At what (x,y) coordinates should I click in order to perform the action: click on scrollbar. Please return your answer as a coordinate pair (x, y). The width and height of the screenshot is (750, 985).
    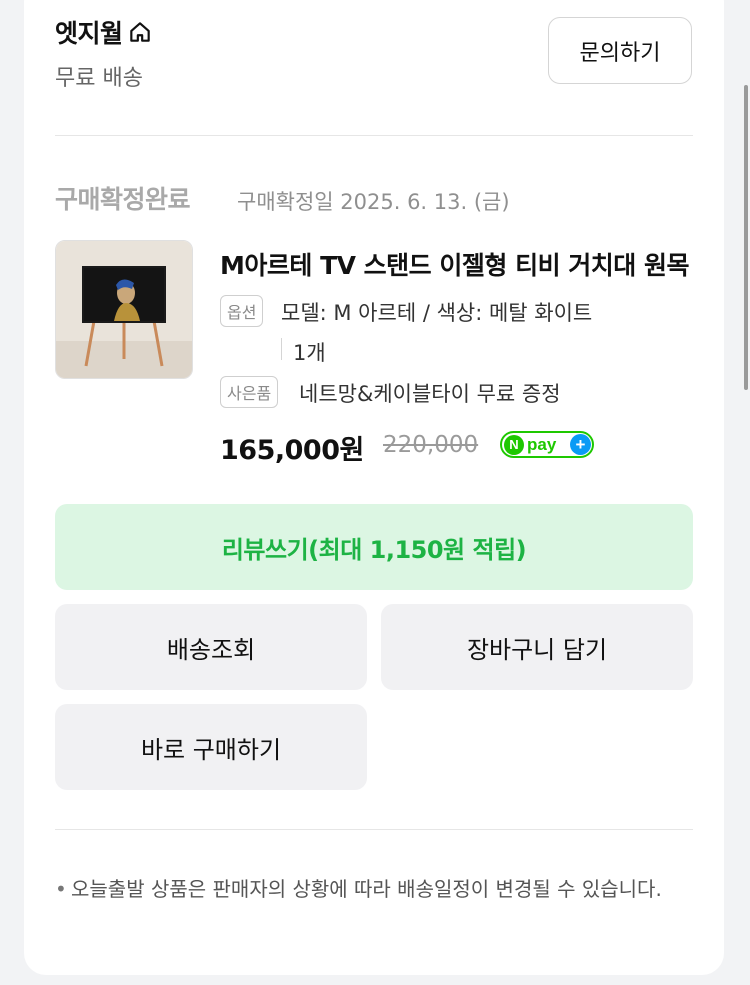
    Looking at the image, I should click on (746, 237).